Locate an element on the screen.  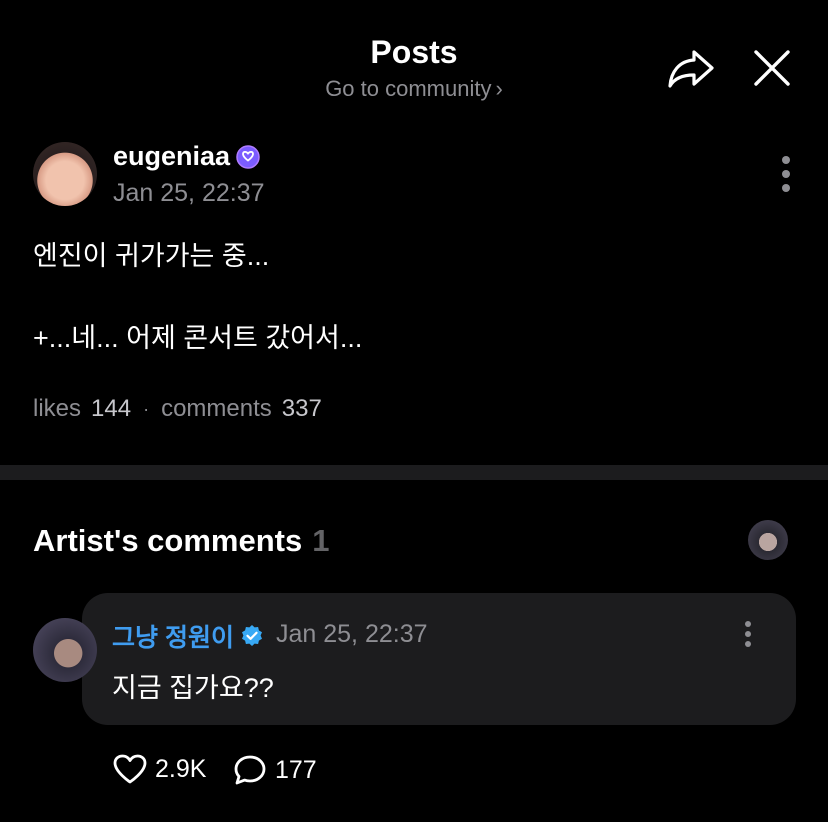
chevron-right-icon: › is located at coordinates (499, 88).